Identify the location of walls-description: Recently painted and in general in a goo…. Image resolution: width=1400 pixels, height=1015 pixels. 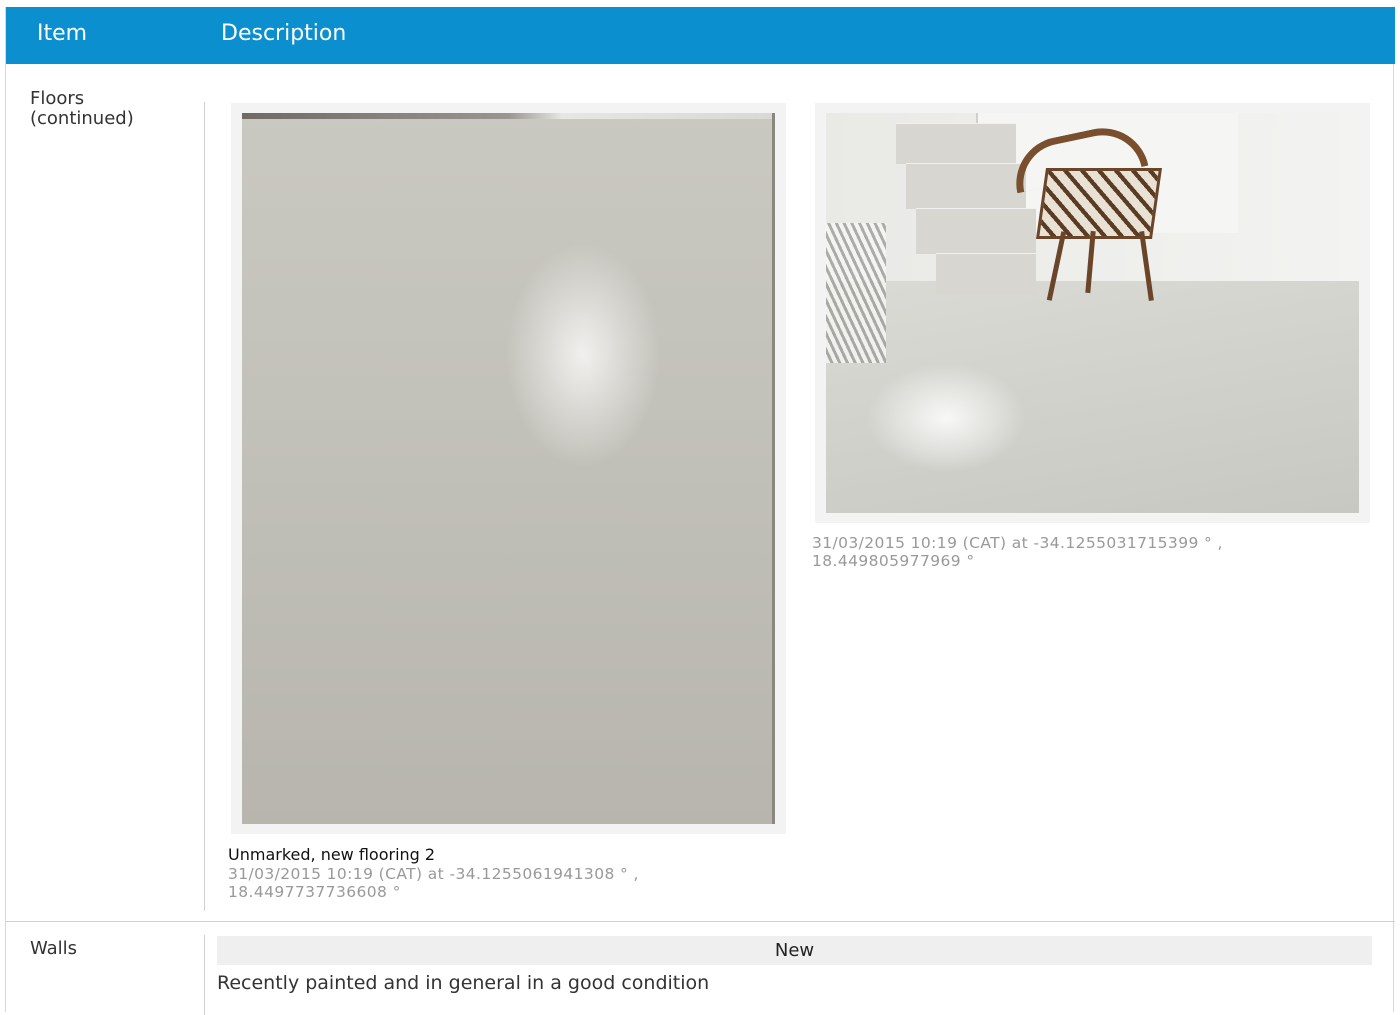
(463, 983).